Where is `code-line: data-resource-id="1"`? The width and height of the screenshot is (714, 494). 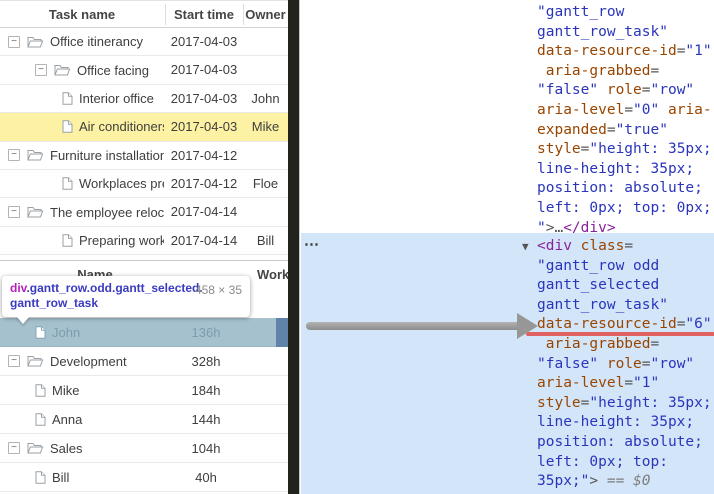 code-line: data-resource-id="1" is located at coordinates (624, 52).